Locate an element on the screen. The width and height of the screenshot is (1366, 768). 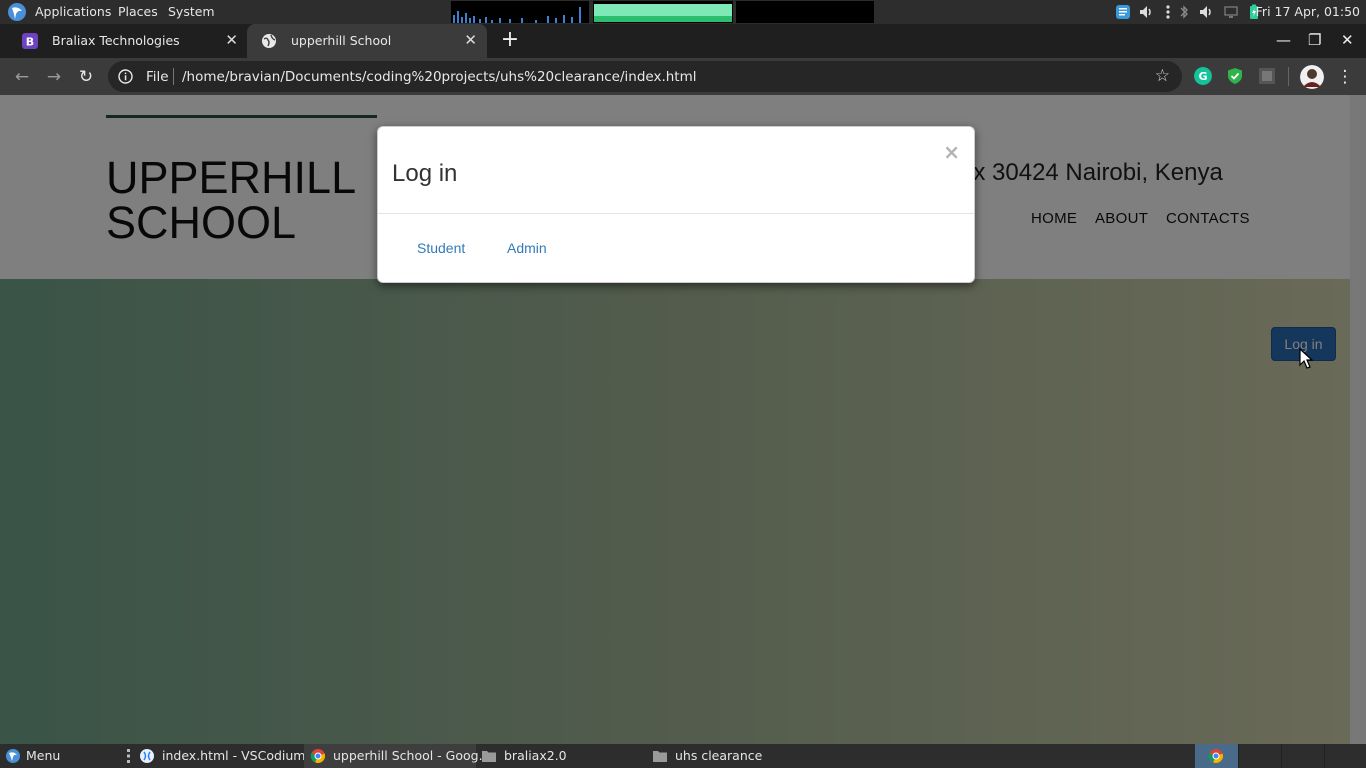
restore-icon: ❐ is located at coordinates (1314, 40).